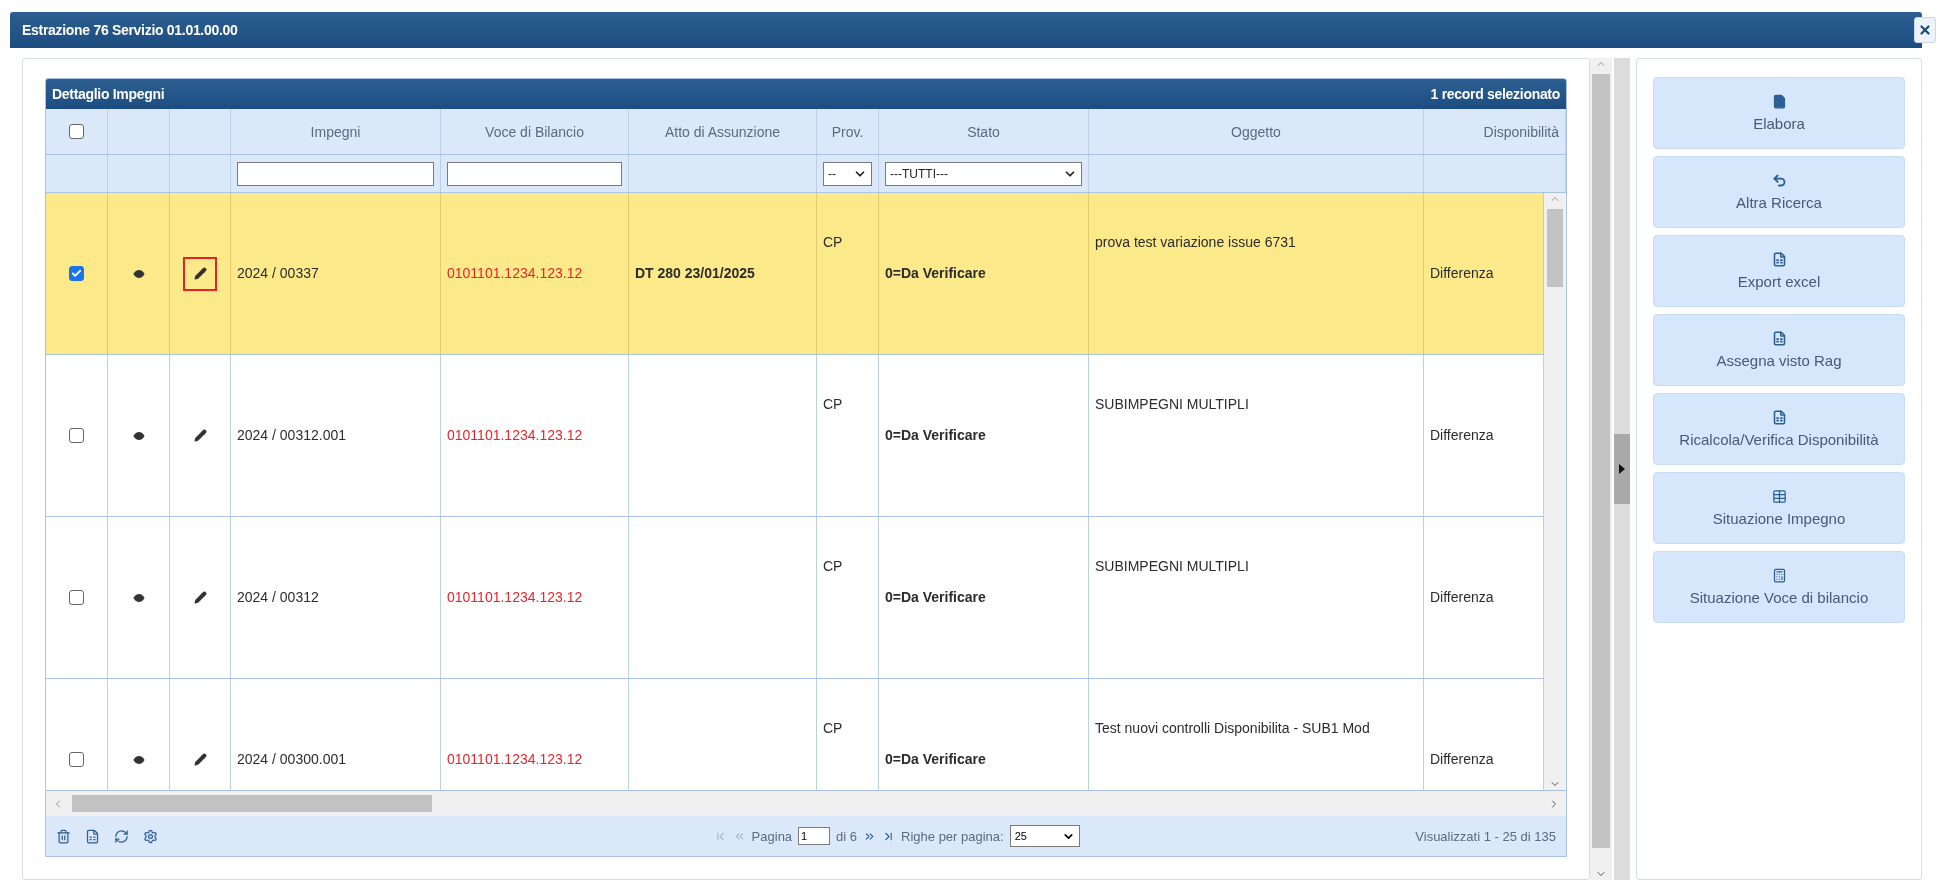  What do you see at coordinates (534, 131) in the screenshot?
I see `column-header: Voce di Bilancio` at bounding box center [534, 131].